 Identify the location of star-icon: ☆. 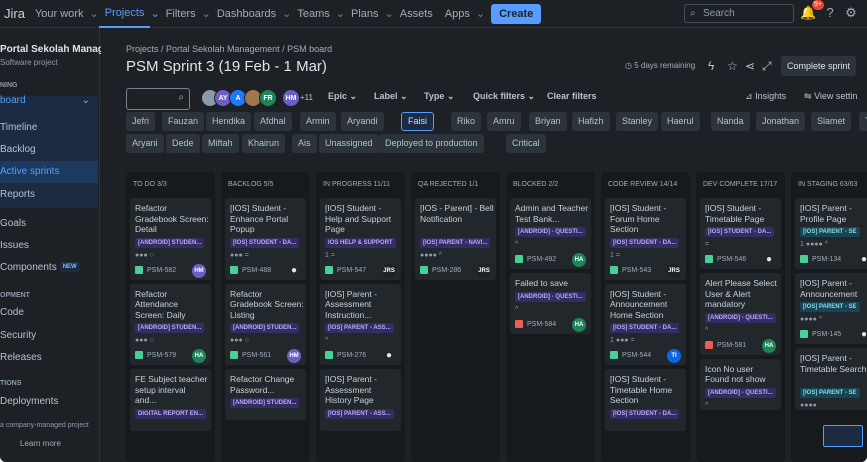
(732, 66).